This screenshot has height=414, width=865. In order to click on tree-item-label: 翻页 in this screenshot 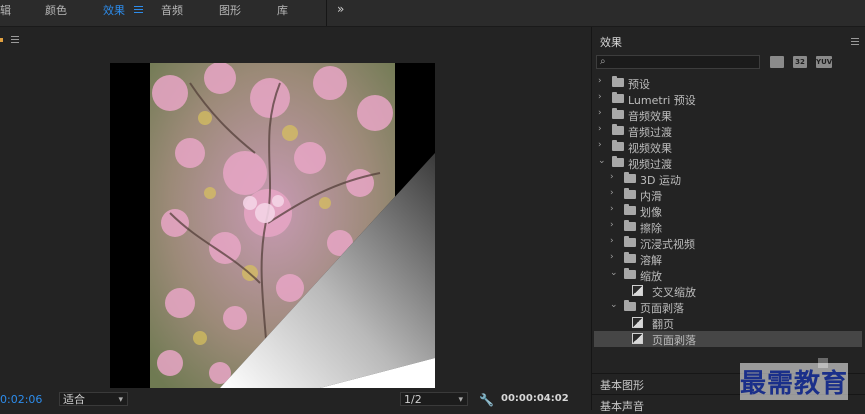, I will do `click(663, 324)`.